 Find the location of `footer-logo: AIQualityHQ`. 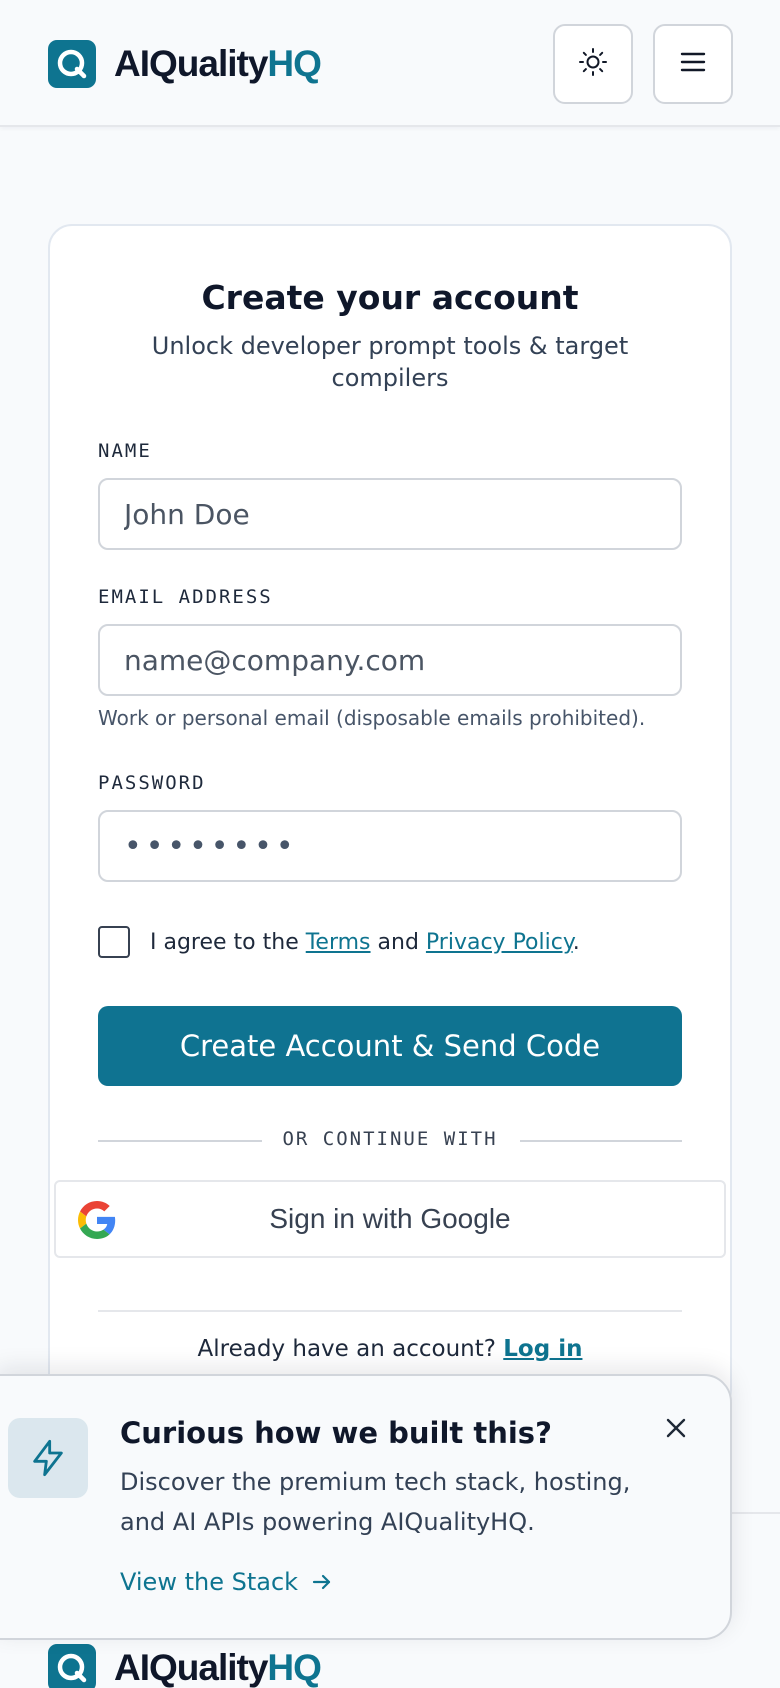

footer-logo: AIQualityHQ is located at coordinates (185, 1666).